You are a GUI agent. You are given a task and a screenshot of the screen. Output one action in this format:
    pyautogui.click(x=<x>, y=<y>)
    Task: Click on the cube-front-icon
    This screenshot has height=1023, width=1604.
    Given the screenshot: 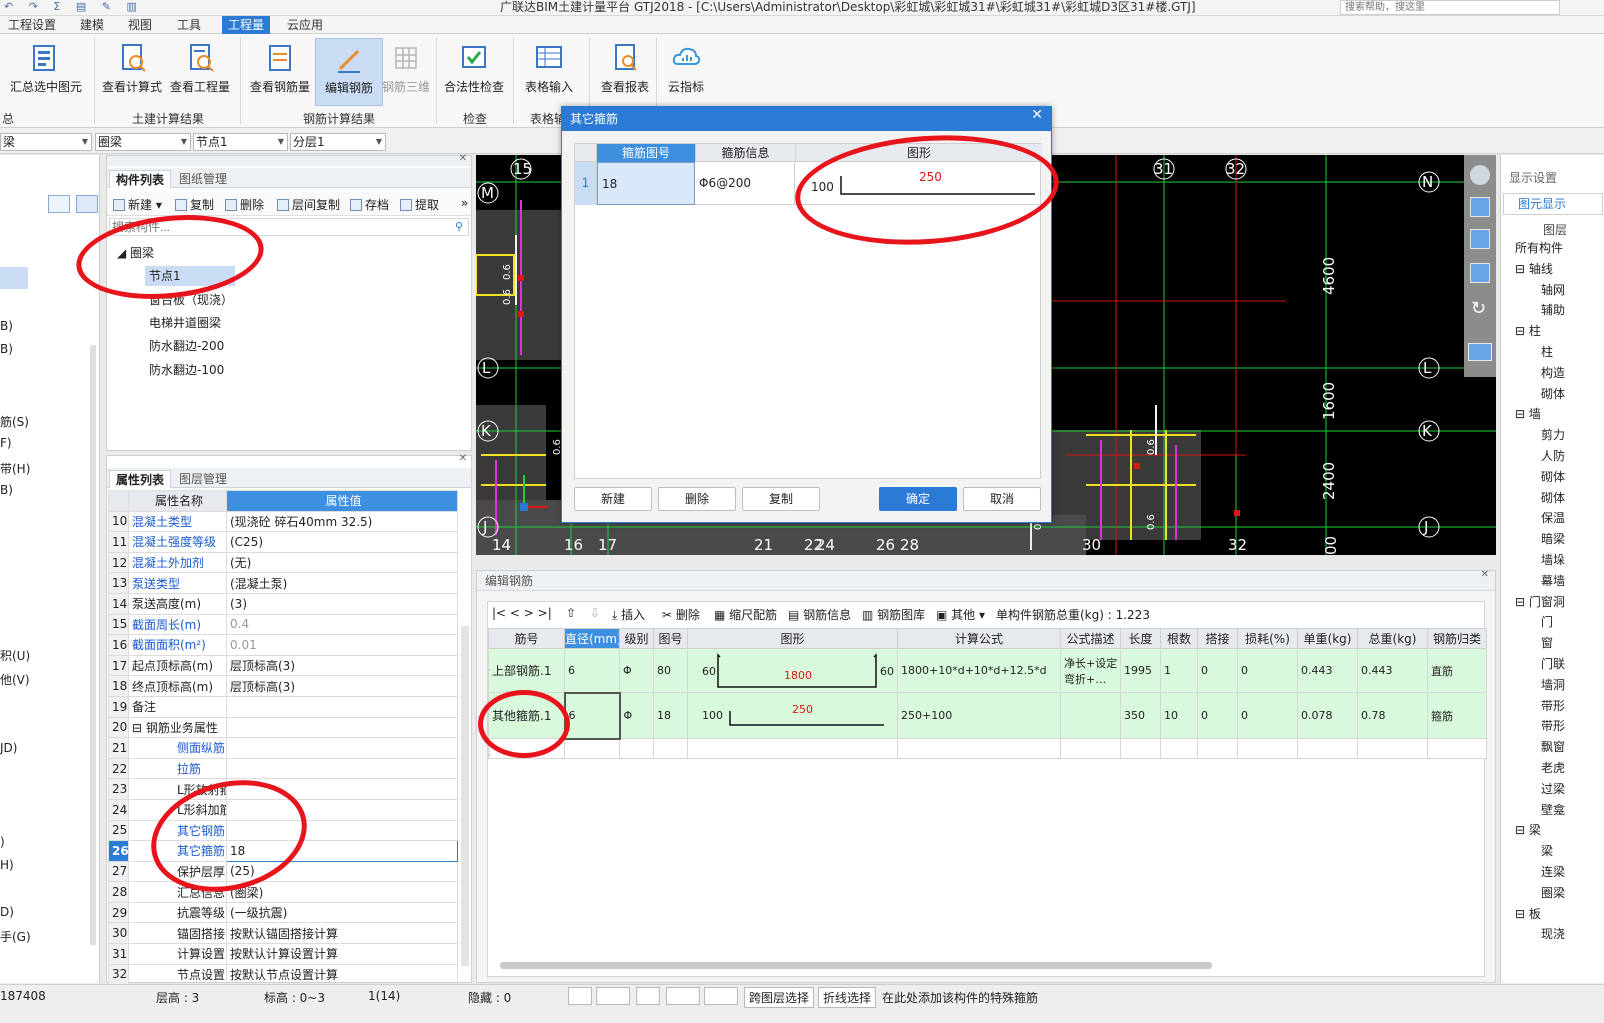 What is the action you would take?
    pyautogui.click(x=1480, y=239)
    